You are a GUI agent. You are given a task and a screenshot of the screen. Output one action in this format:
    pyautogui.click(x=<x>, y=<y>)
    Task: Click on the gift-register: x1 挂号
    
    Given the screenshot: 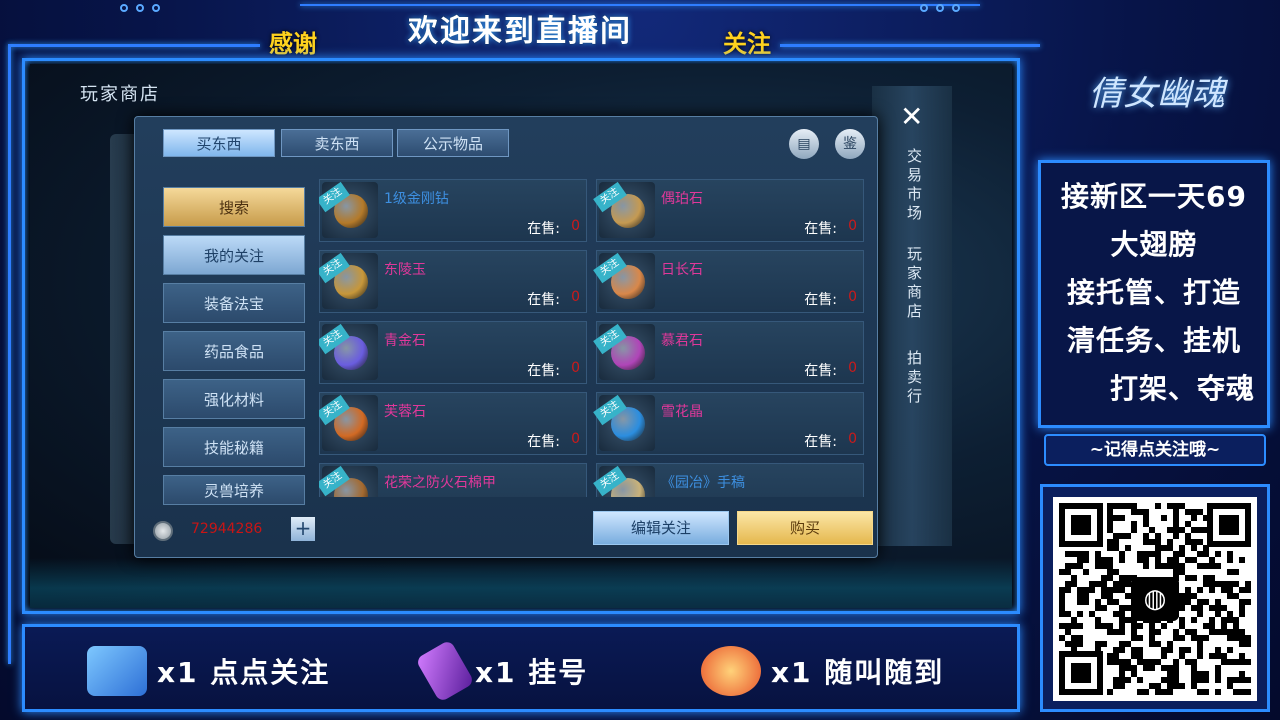 What is the action you would take?
    pyautogui.click(x=502, y=671)
    